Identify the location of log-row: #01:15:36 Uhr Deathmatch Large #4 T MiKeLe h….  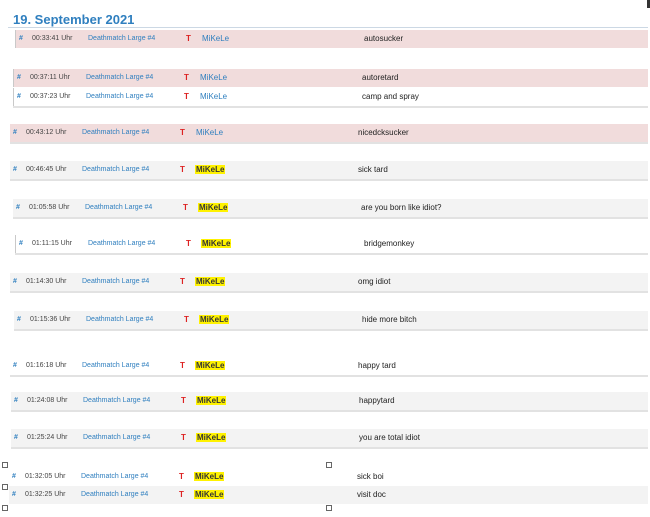
(331, 320).